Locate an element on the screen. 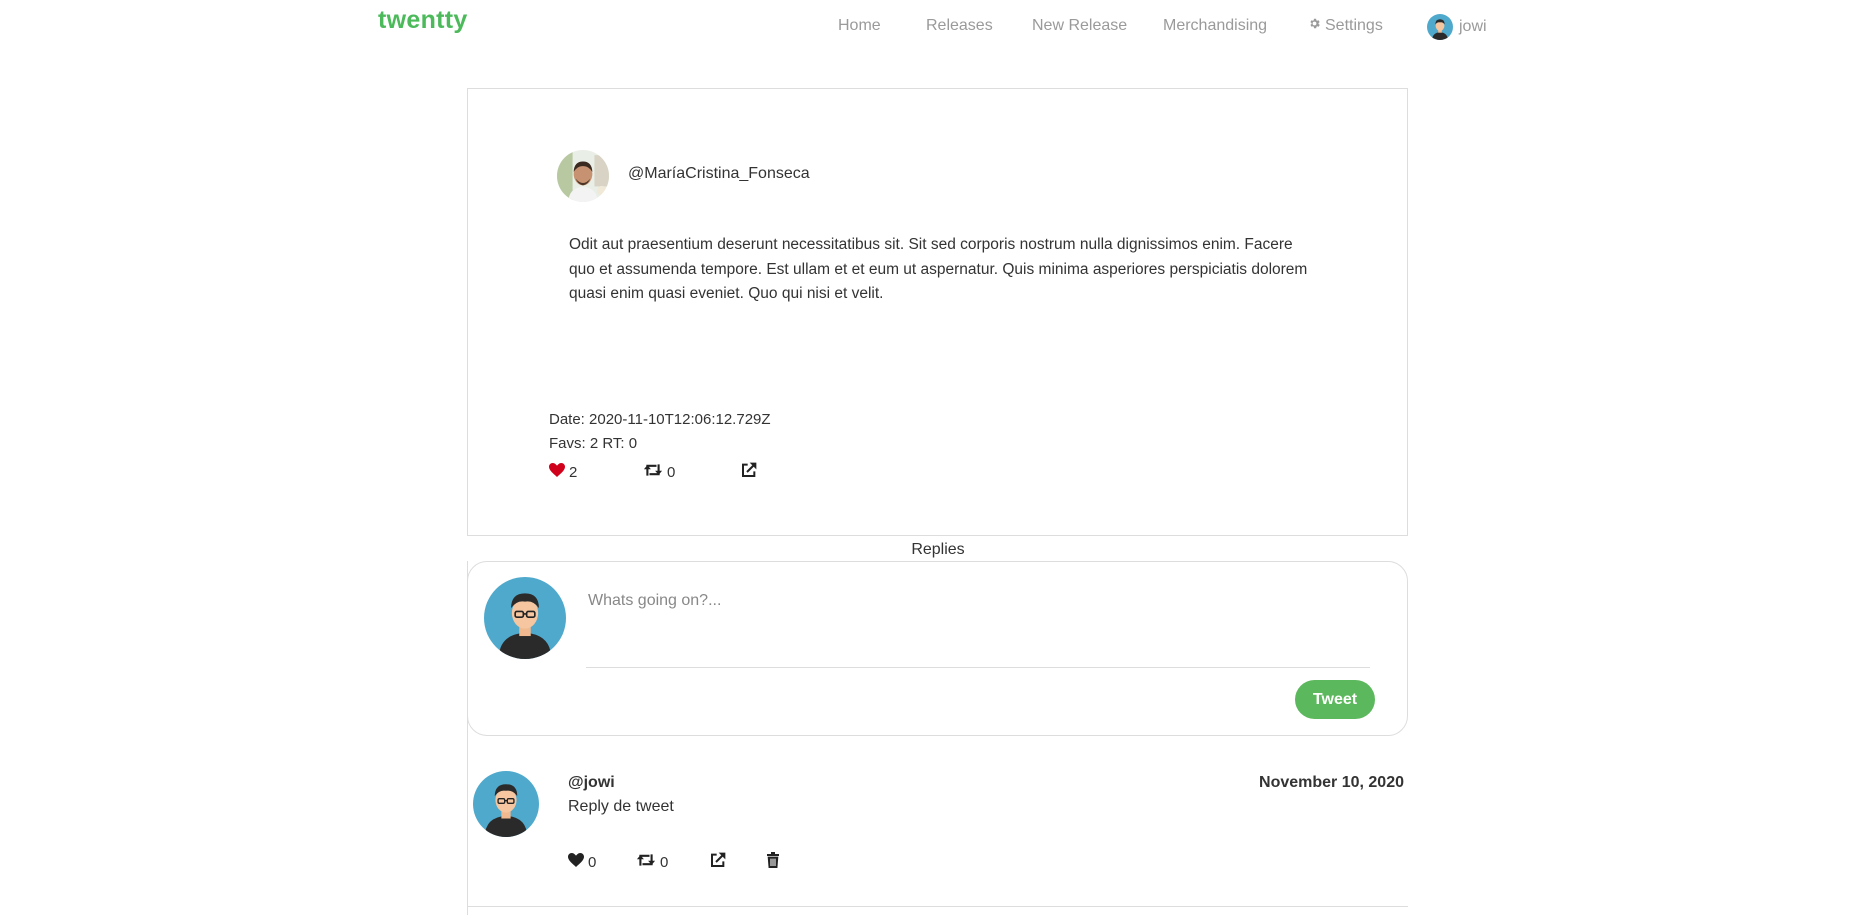  tweet-stats: Favs: 2 RT: 0 is located at coordinates (593, 443).